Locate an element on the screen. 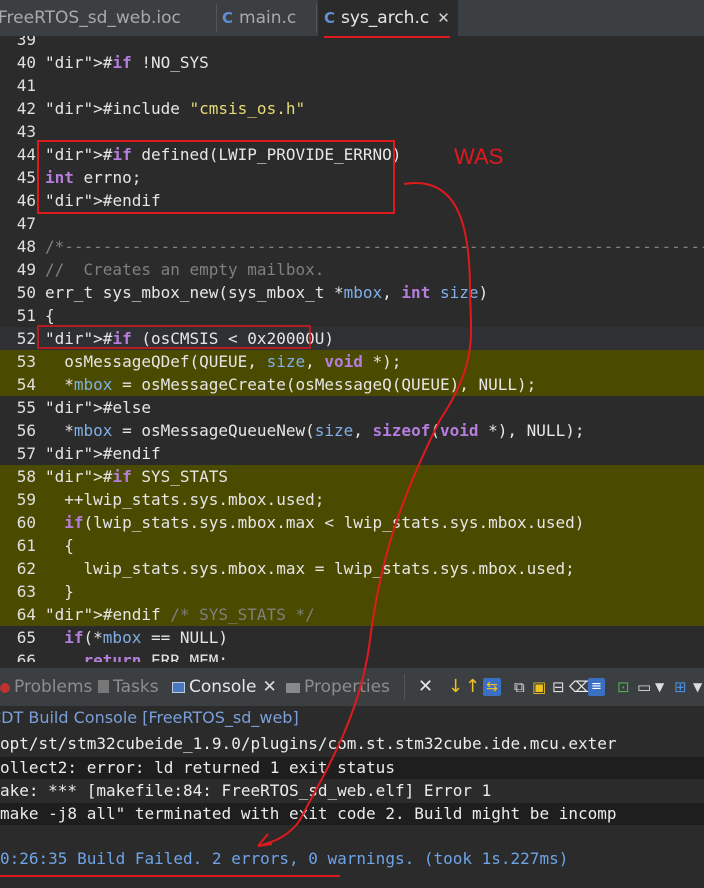  annotation-box-line52 is located at coordinates (174, 337).